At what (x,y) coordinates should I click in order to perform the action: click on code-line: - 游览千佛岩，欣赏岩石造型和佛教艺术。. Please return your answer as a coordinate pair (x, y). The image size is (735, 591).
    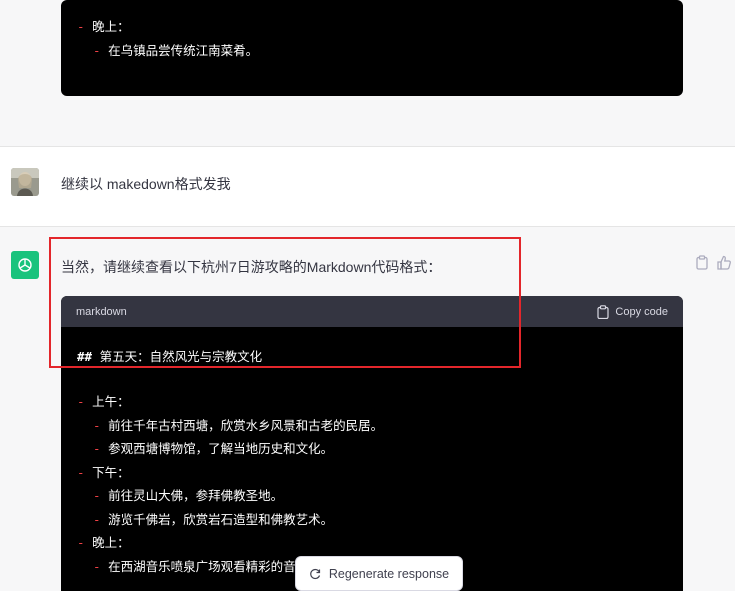
    Looking at the image, I should click on (213, 519).